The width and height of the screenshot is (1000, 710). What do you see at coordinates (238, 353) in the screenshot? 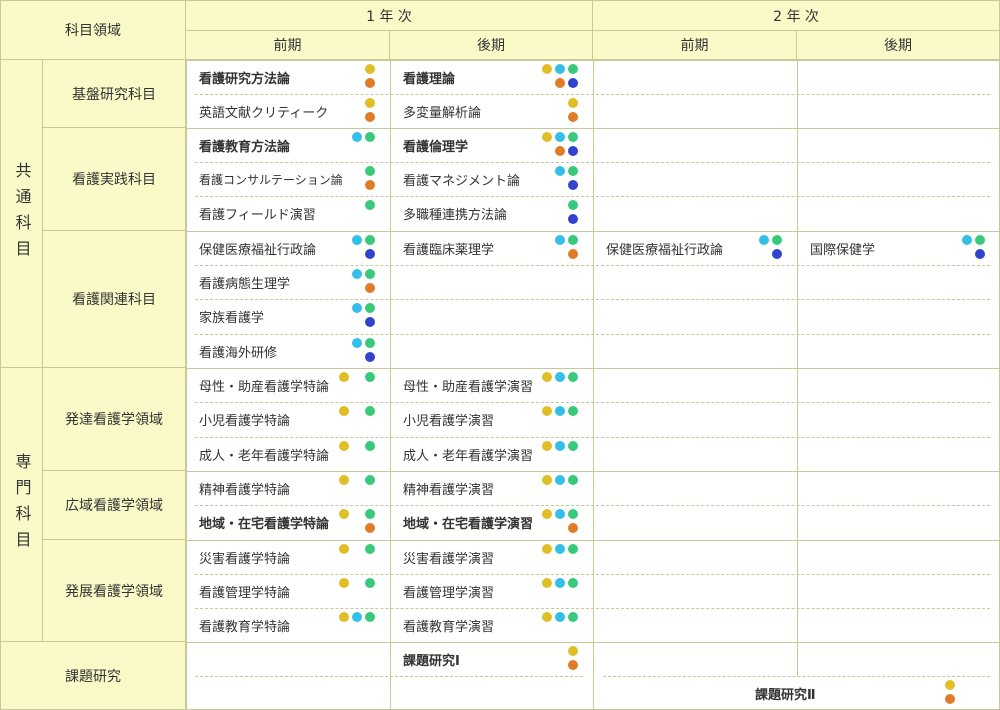
I see `course-name: 看護海外研修` at bounding box center [238, 353].